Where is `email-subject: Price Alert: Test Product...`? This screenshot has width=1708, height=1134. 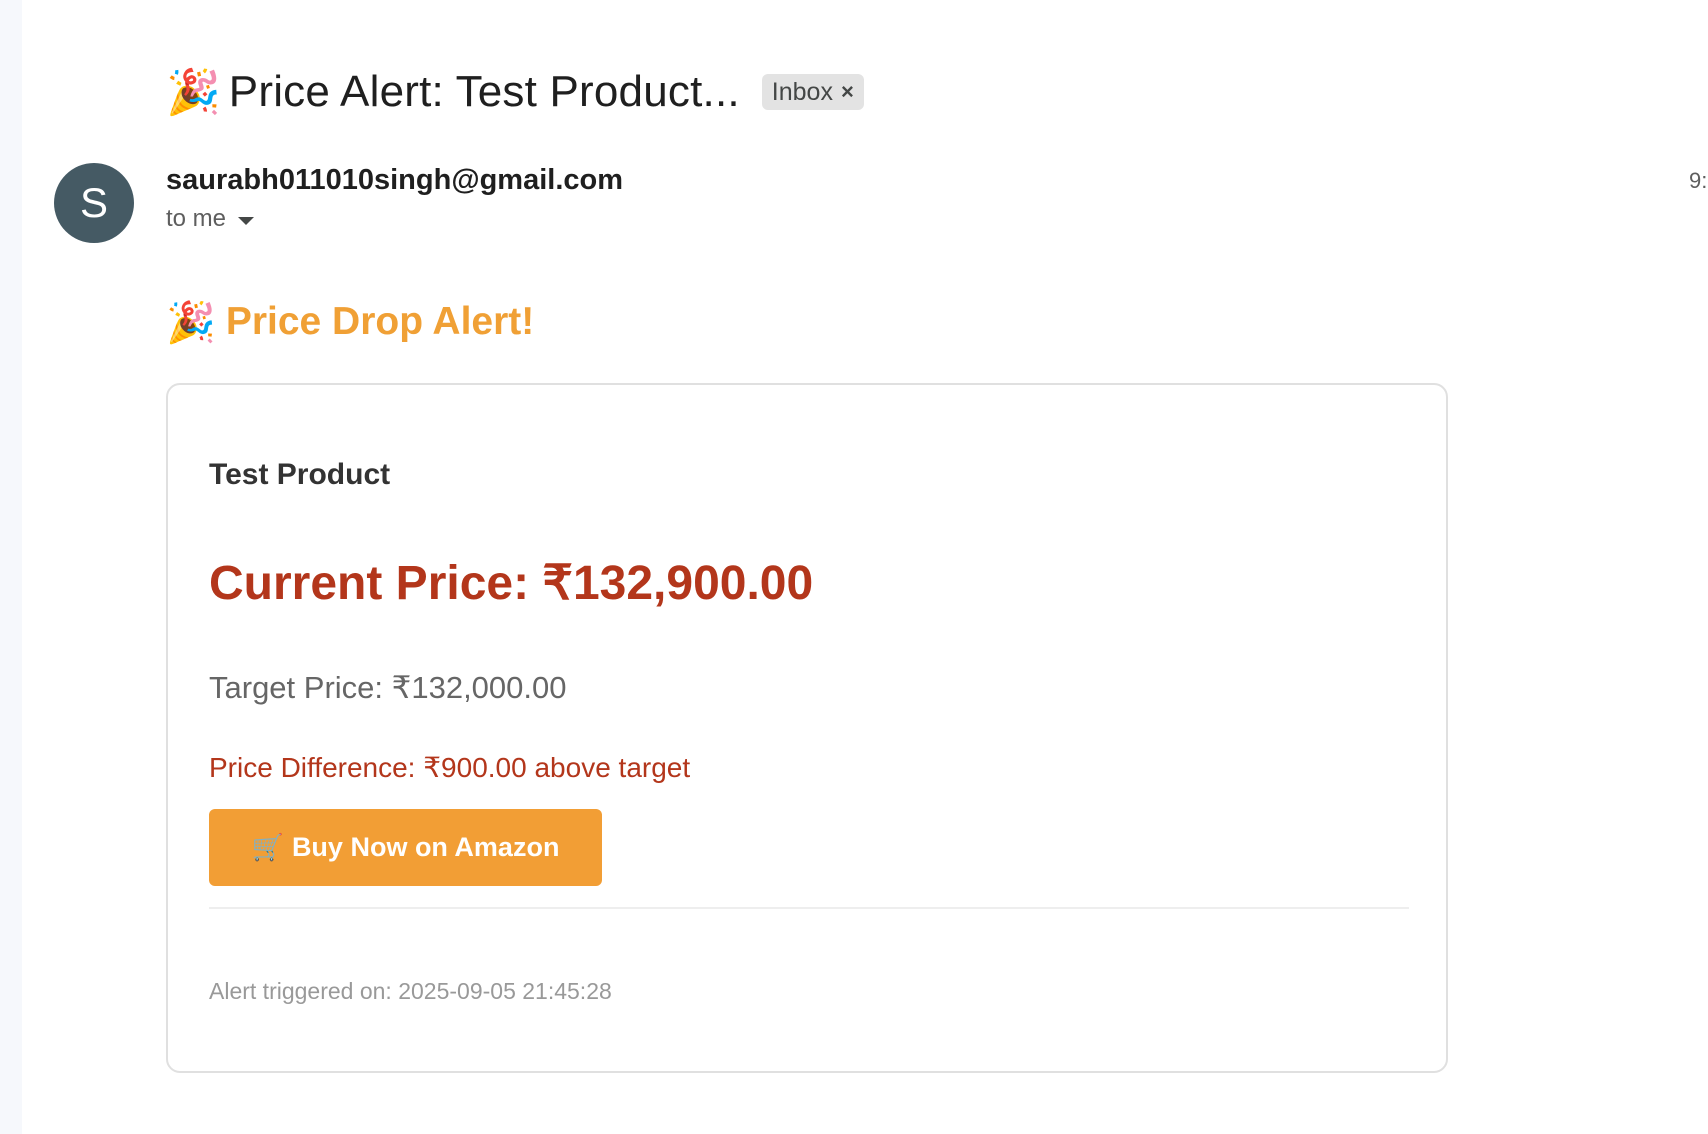 email-subject: Price Alert: Test Product... is located at coordinates (484, 91).